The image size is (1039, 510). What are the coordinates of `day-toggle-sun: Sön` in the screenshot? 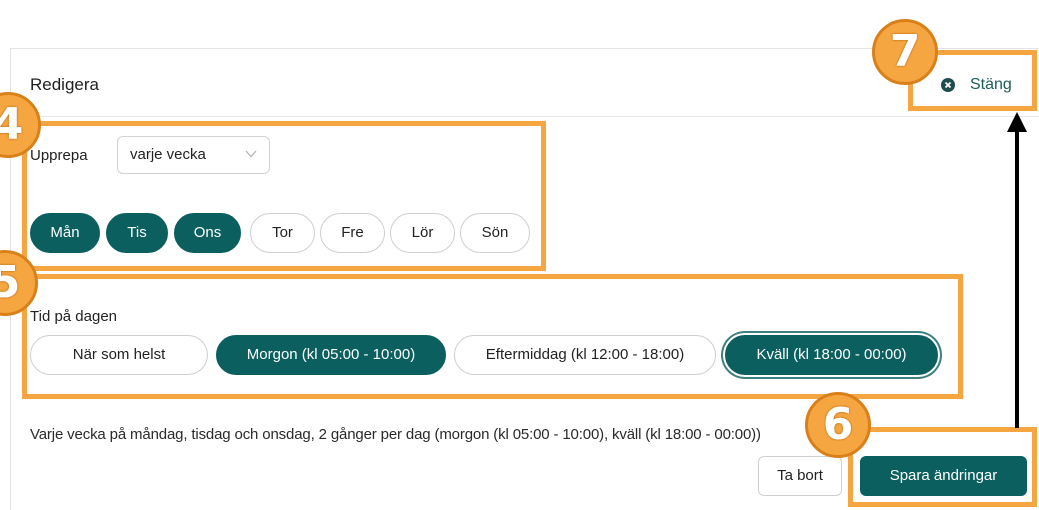 It's located at (495, 233).